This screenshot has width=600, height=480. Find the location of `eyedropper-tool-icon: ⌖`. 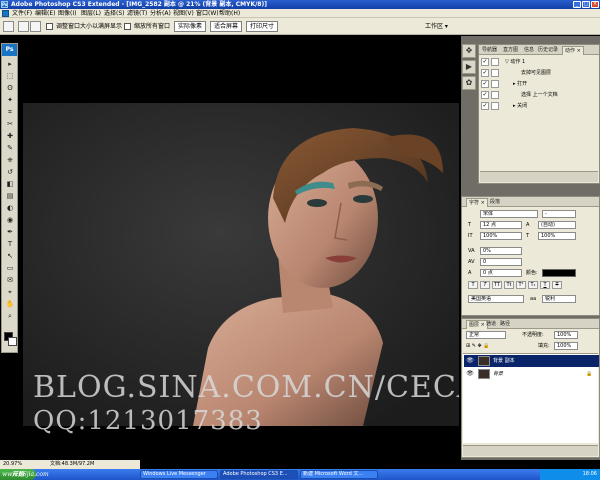

eyedropper-tool-icon: ⌖ is located at coordinates (10, 292).